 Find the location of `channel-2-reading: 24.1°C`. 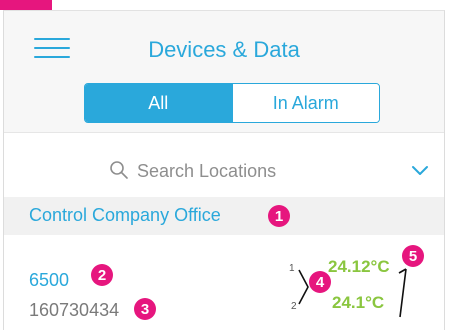

channel-2-reading: 24.1°C is located at coordinates (358, 302).